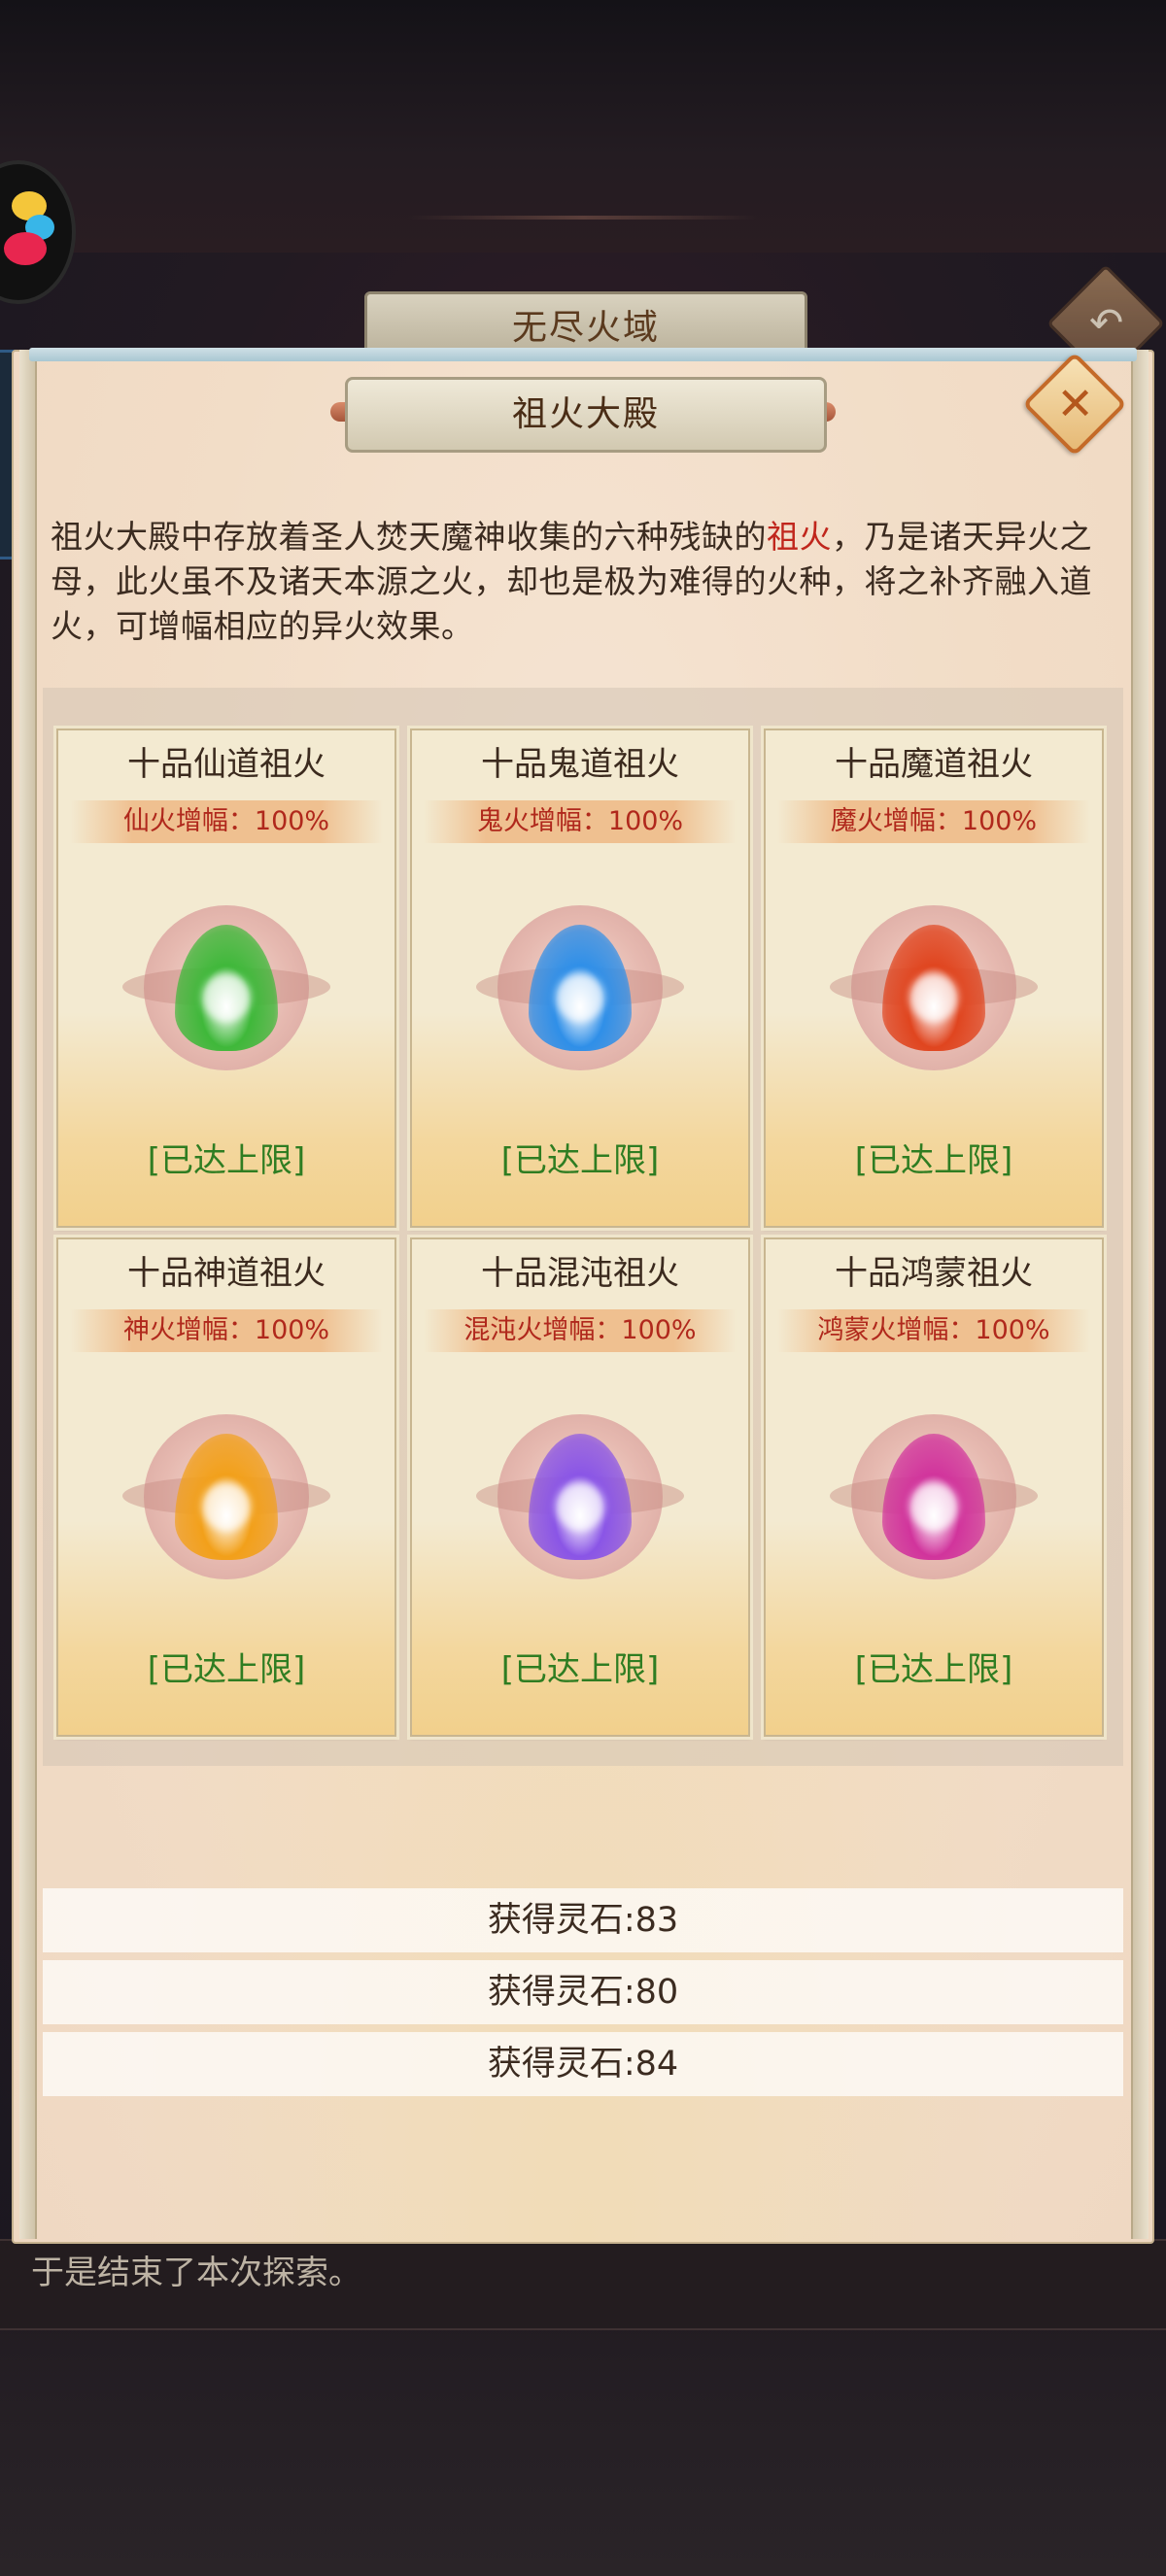 Image resolution: width=1166 pixels, height=2576 pixels. What do you see at coordinates (580, 1273) in the screenshot?
I see `fire-name: 十品混沌祖火` at bounding box center [580, 1273].